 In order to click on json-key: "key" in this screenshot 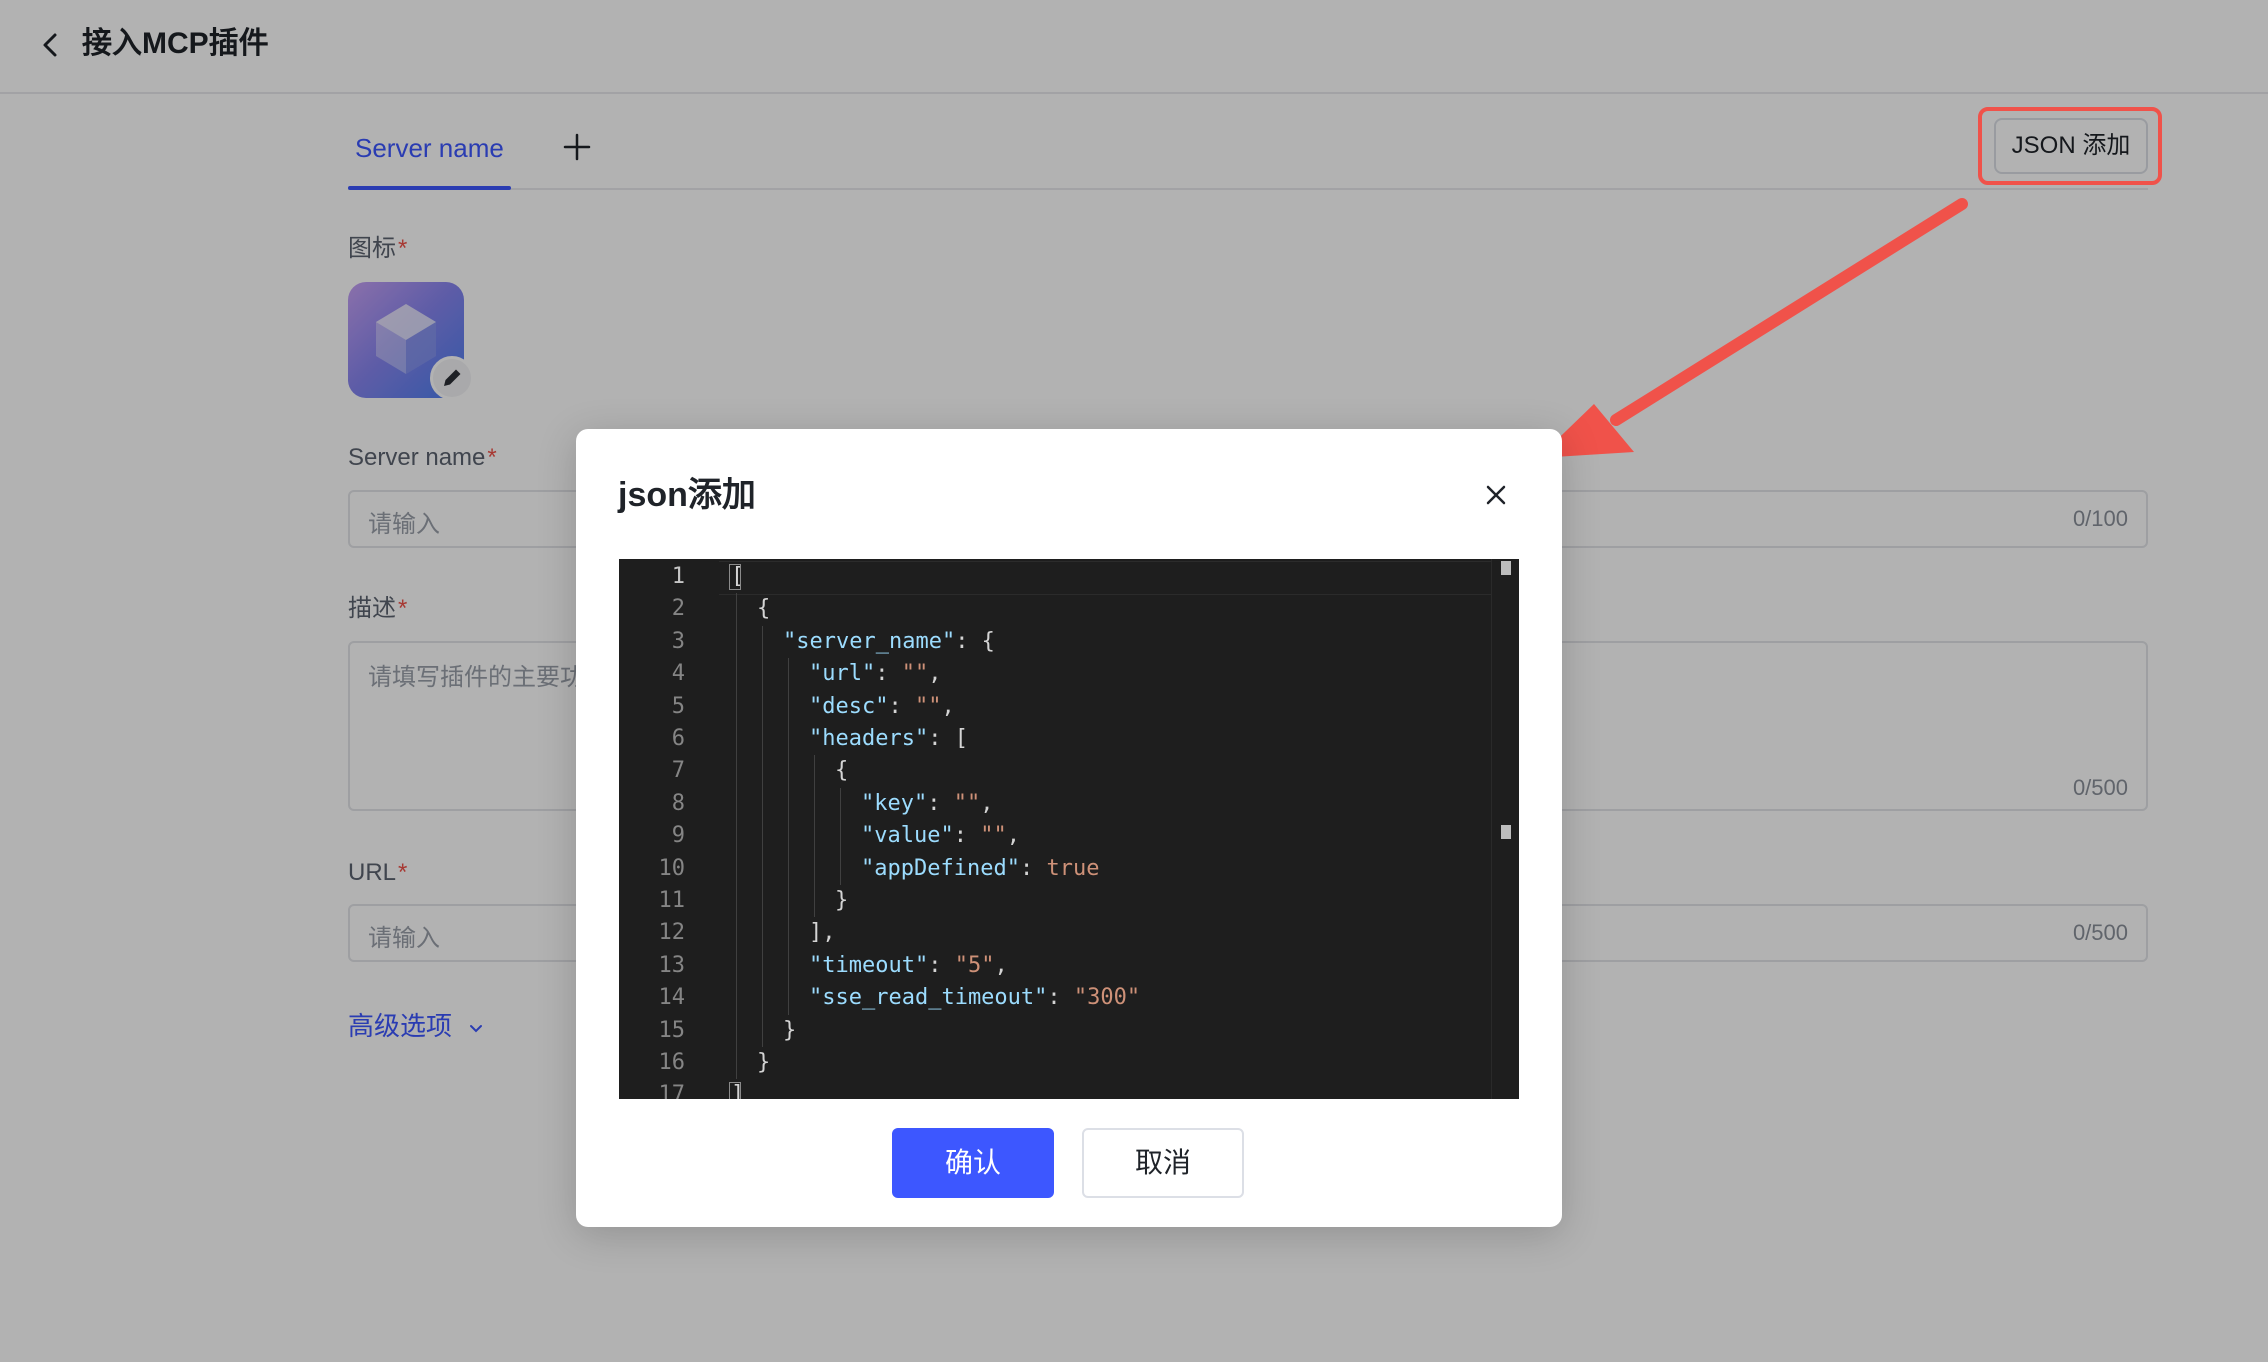, I will do `click(894, 803)`.